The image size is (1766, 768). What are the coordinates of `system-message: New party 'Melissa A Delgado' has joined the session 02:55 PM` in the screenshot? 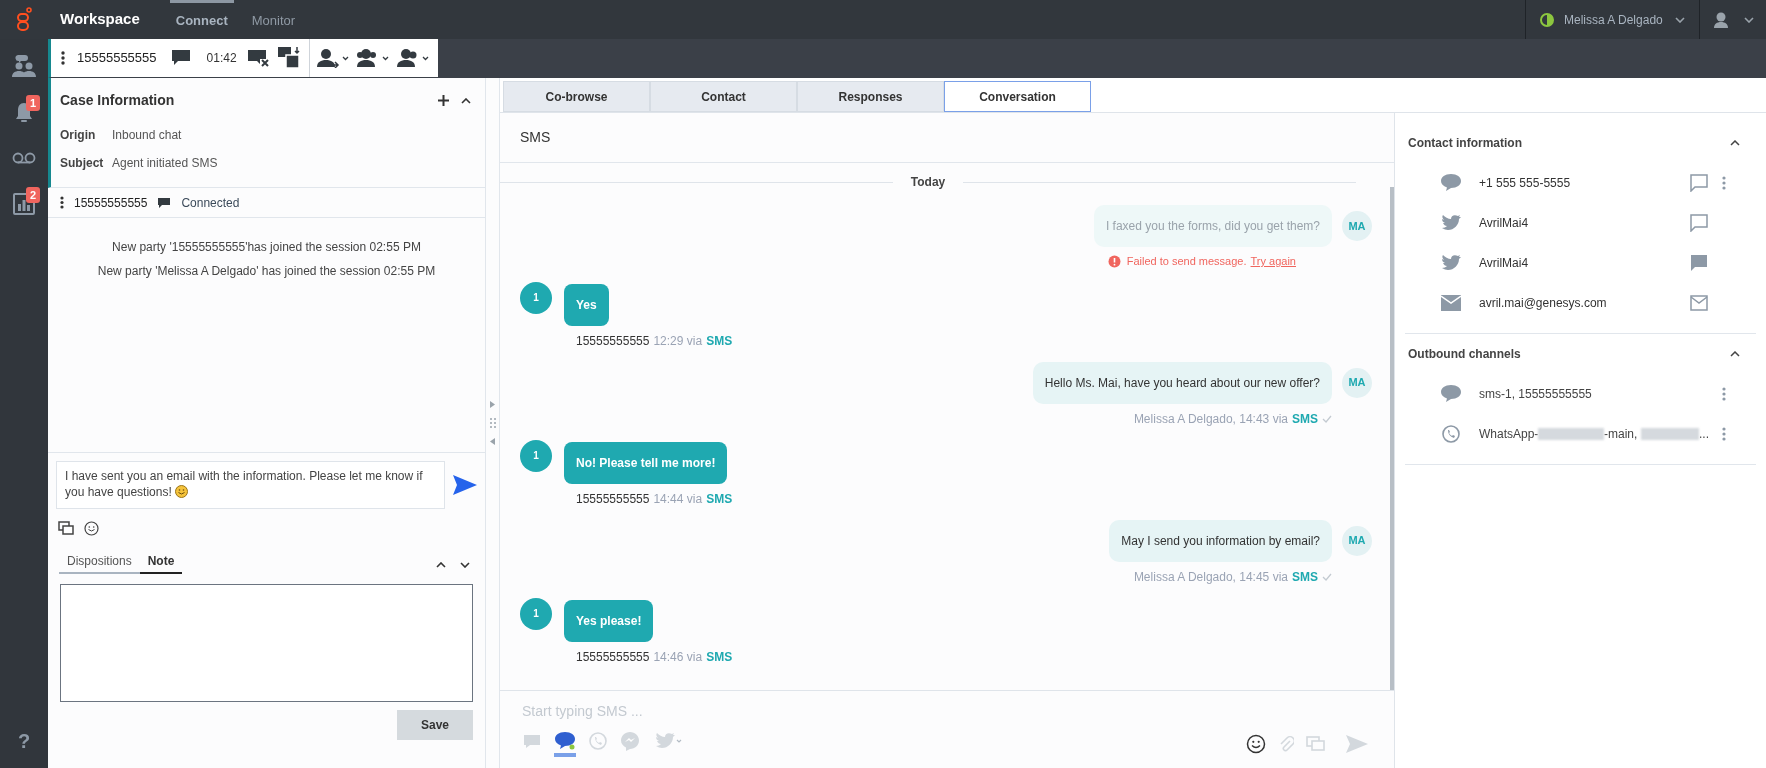 It's located at (266, 271).